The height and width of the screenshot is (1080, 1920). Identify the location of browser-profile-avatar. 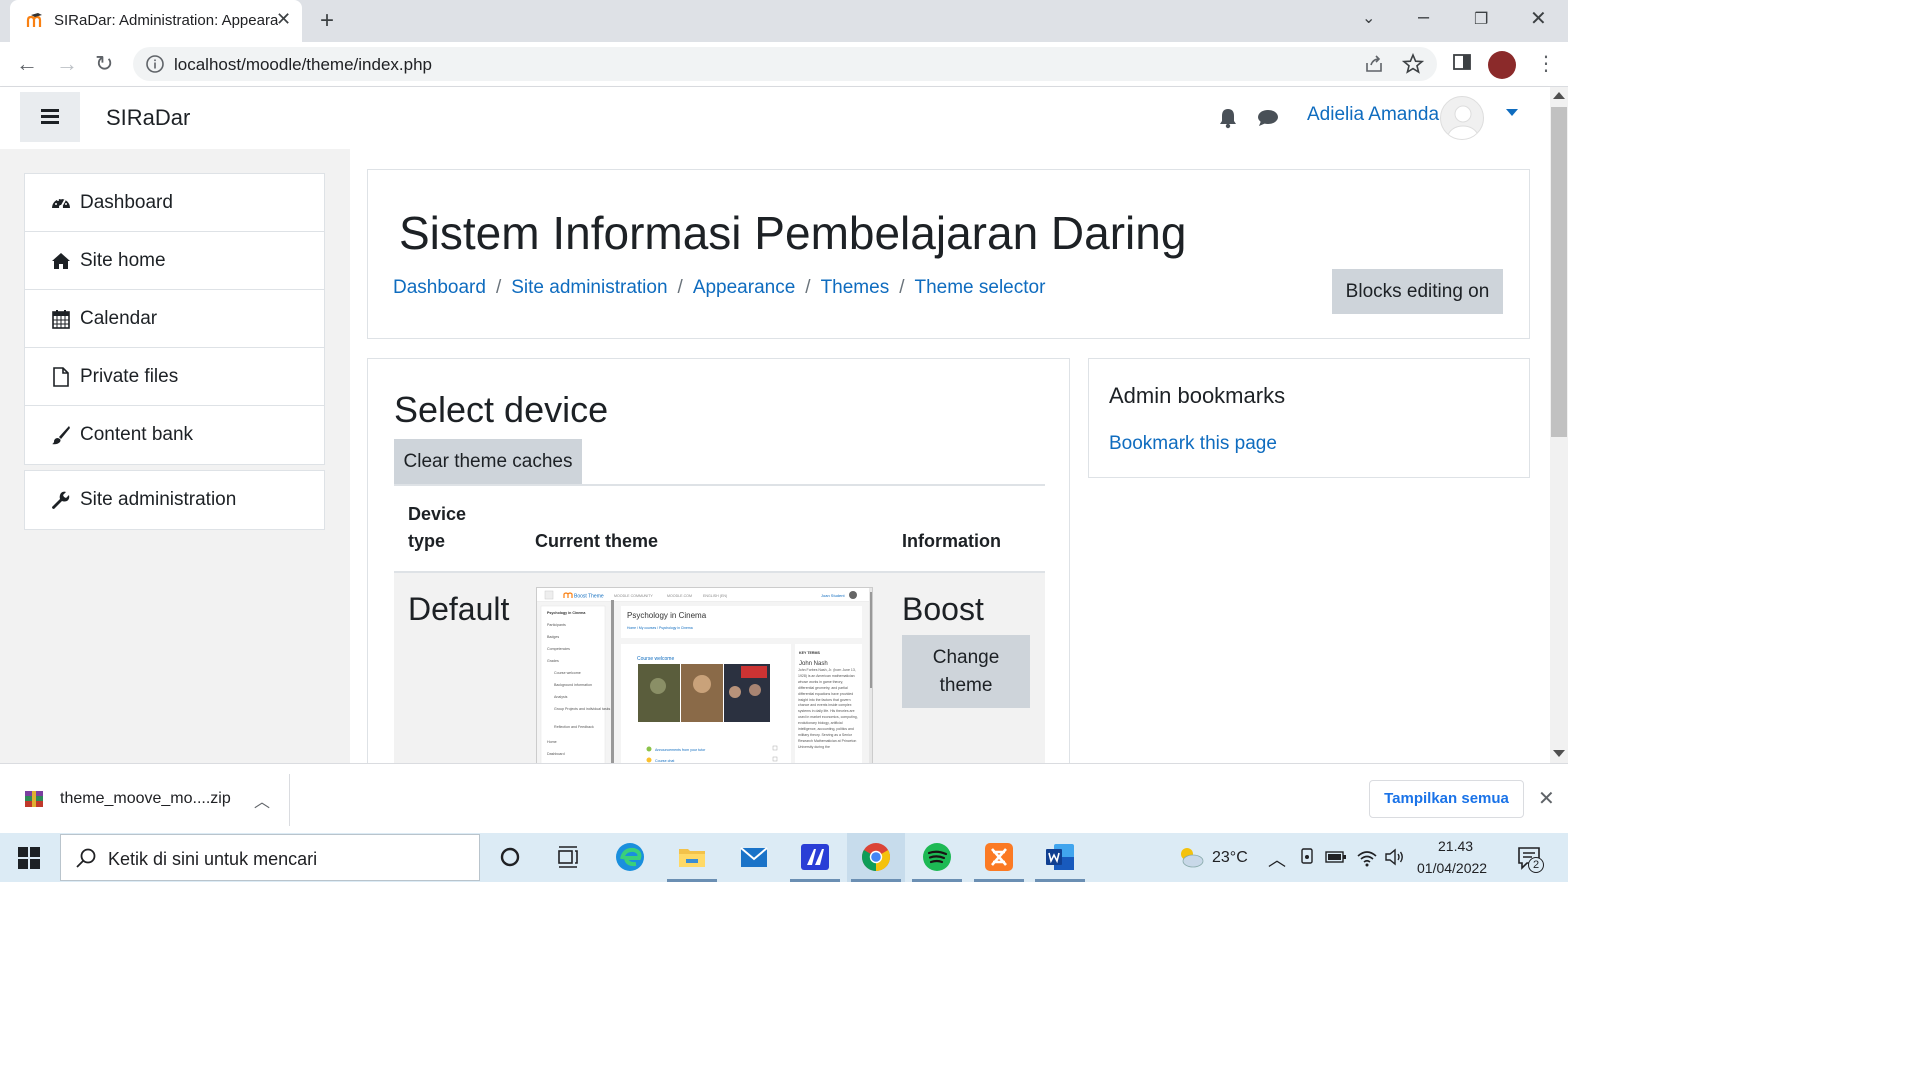
(1502, 65).